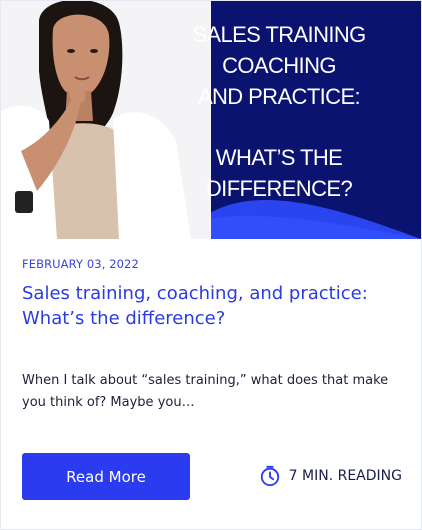  What do you see at coordinates (279, 157) in the screenshot?
I see `hero-title-line-4: WHAT’S THE` at bounding box center [279, 157].